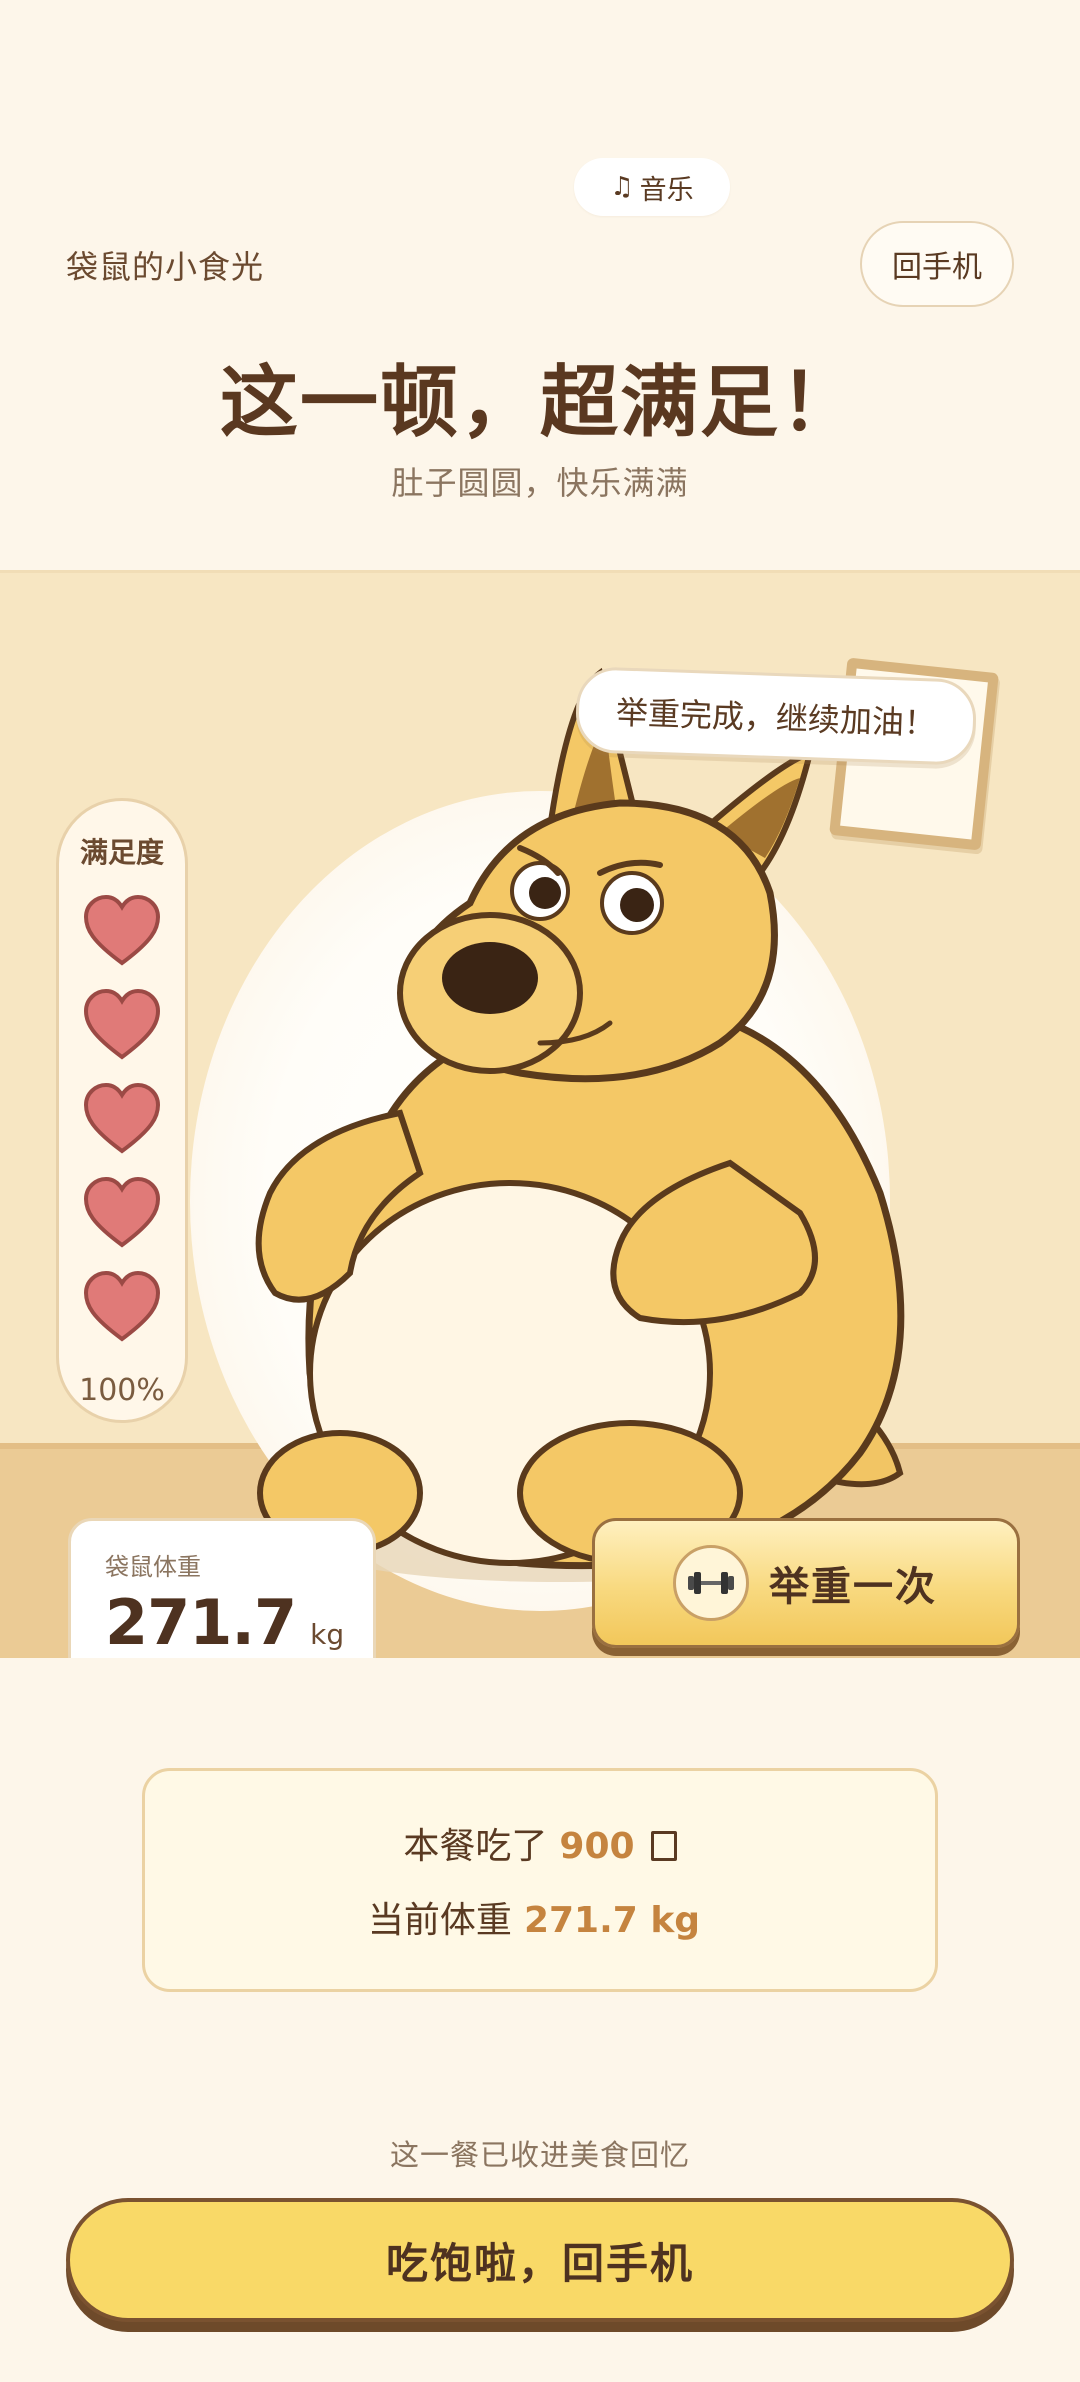 The width and height of the screenshot is (1080, 2382). Describe the element at coordinates (597, 1846) in the screenshot. I see `meal-count-value: 900` at that location.